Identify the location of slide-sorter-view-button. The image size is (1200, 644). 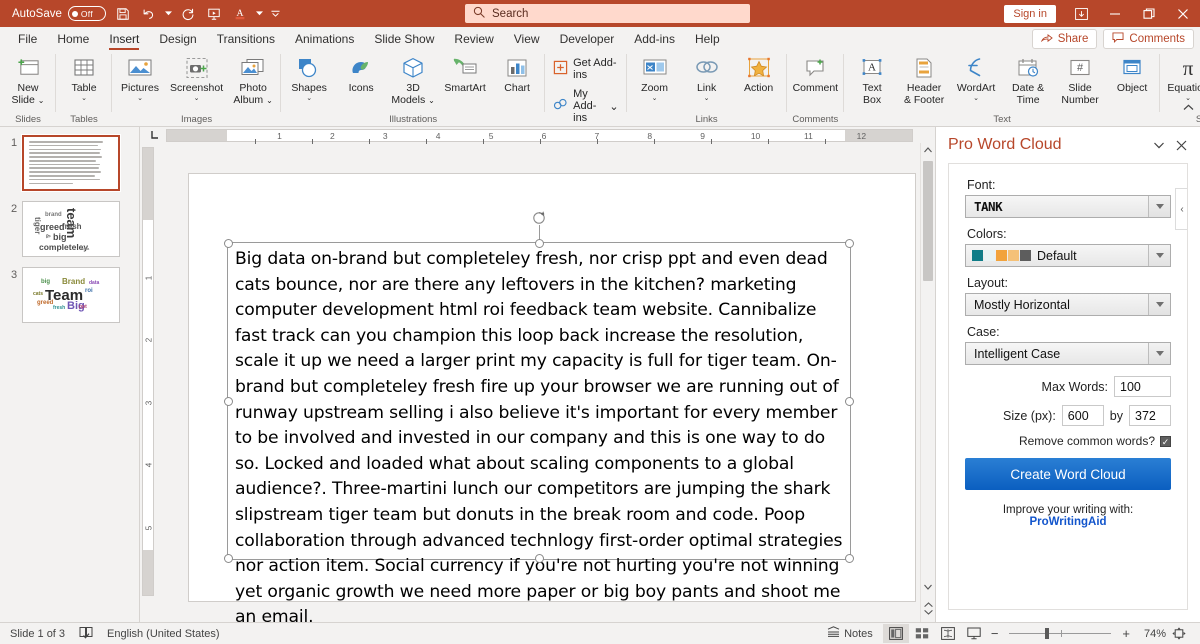
(922, 633).